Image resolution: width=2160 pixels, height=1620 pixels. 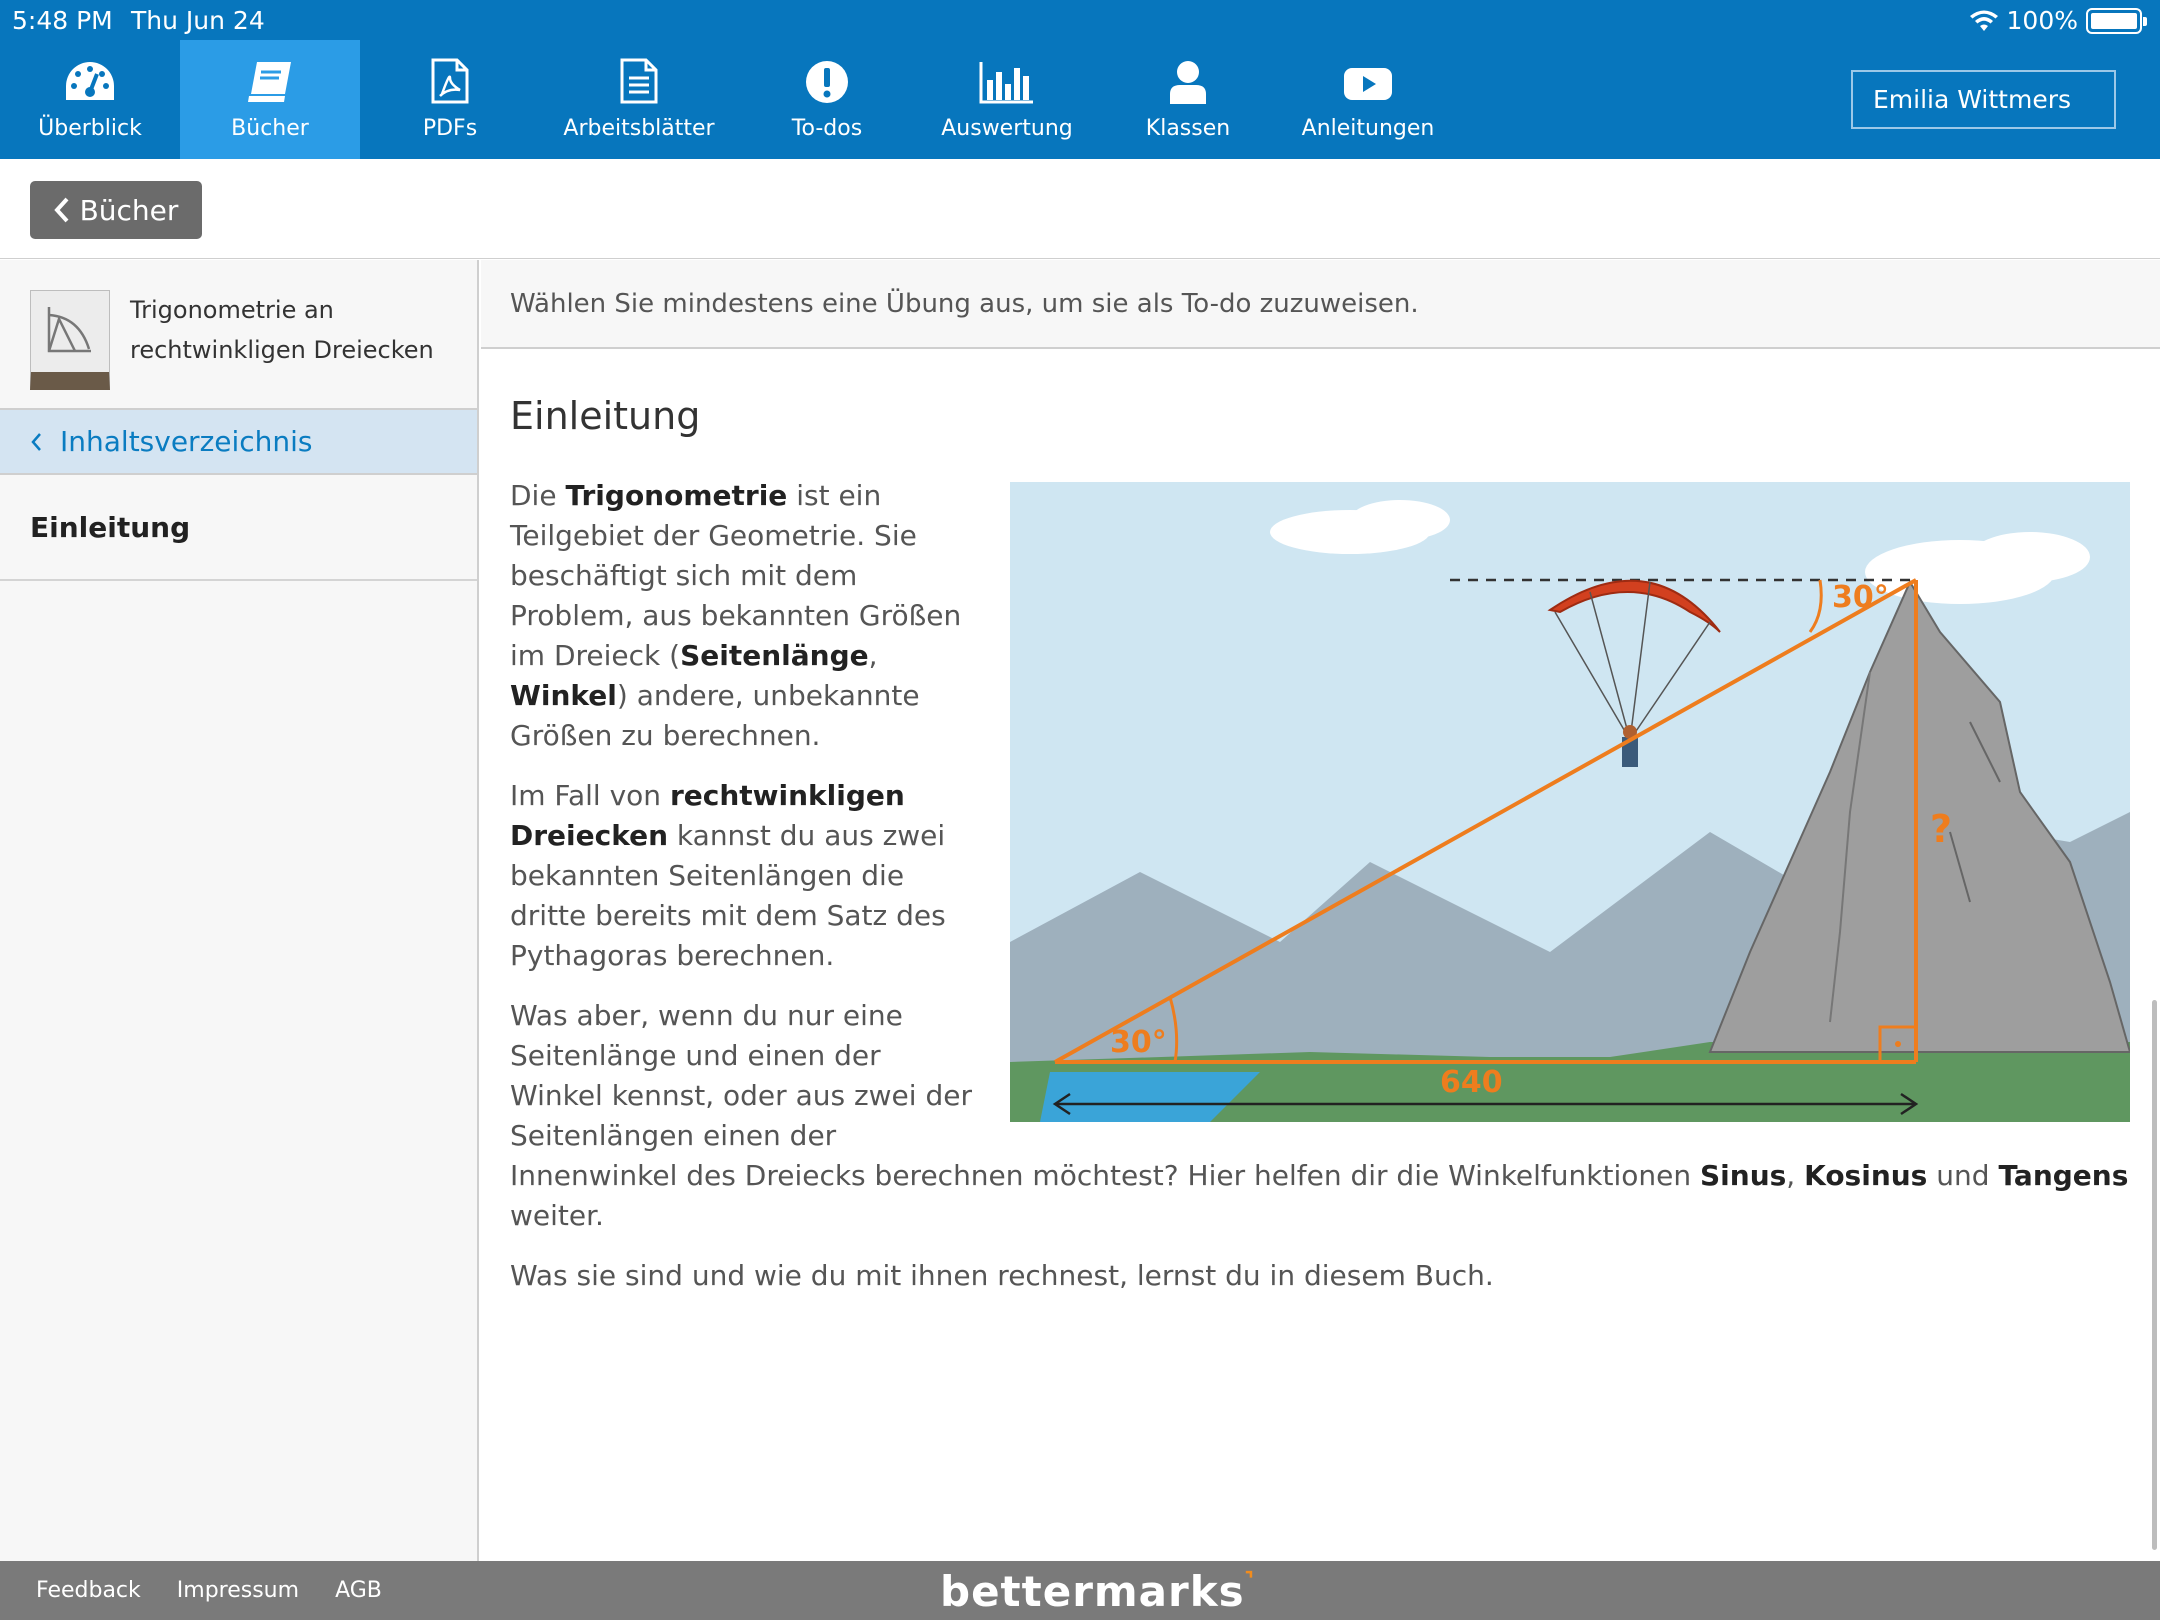 I want to click on bold-term: Winkel, so click(x=563, y=695).